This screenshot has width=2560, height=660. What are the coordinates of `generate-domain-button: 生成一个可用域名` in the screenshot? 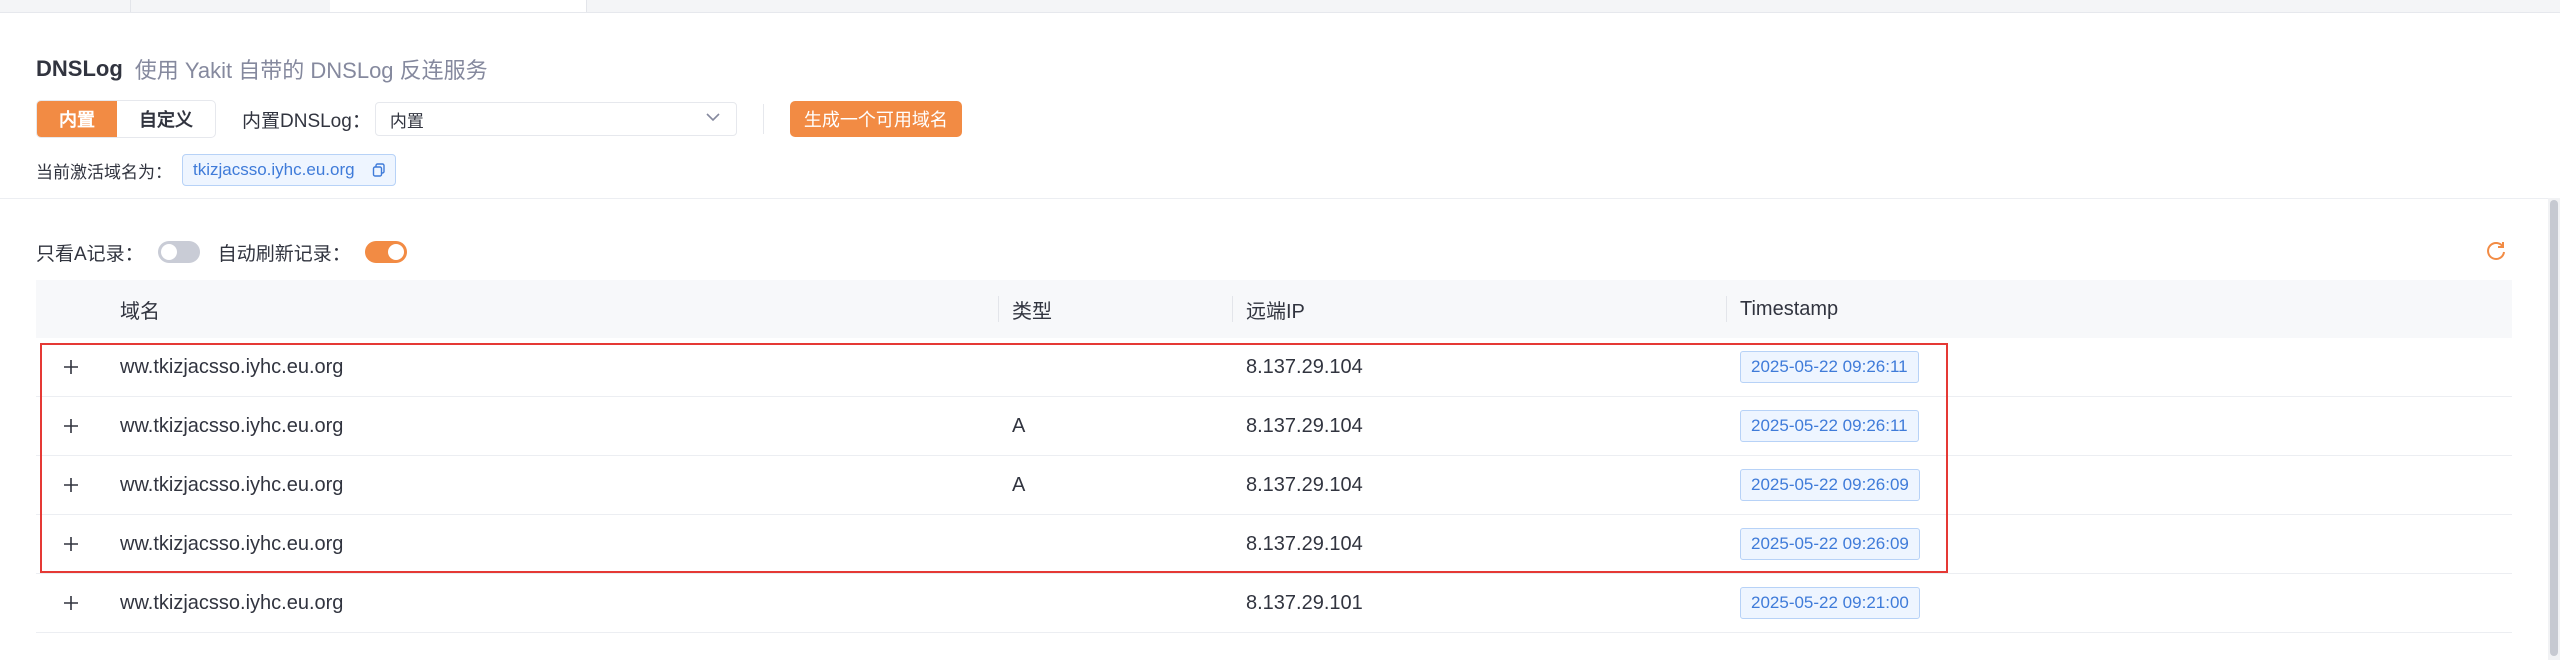 It's located at (875, 119).